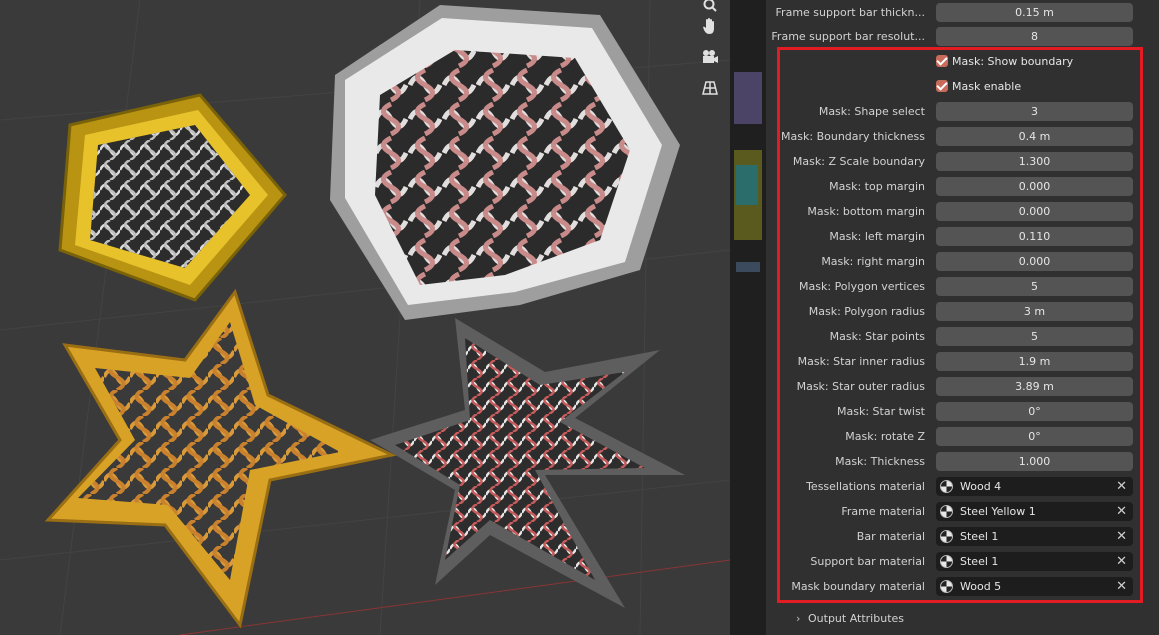 This screenshot has width=1159, height=635. Describe the element at coordinates (1034, 461) in the screenshot. I see `property-value-field: 1.000` at that location.